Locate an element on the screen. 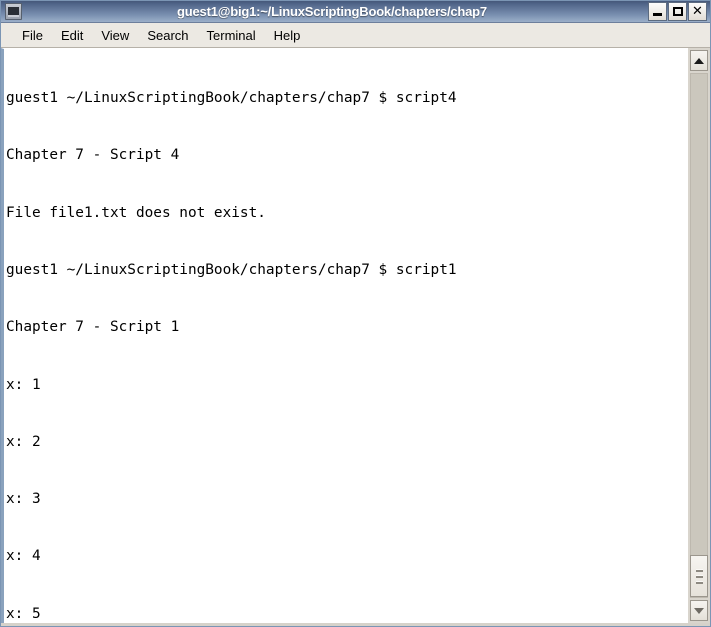 The width and height of the screenshot is (711, 627). window-controls: ✕ is located at coordinates (677, 11).